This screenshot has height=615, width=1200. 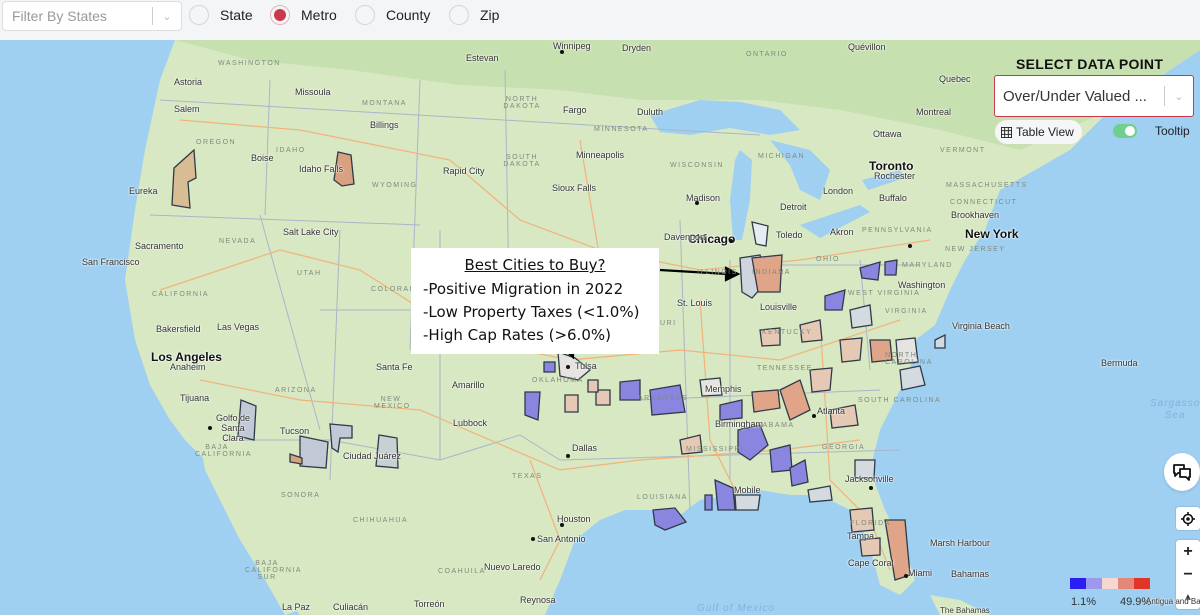 I want to click on radio-label: County, so click(x=408, y=15).